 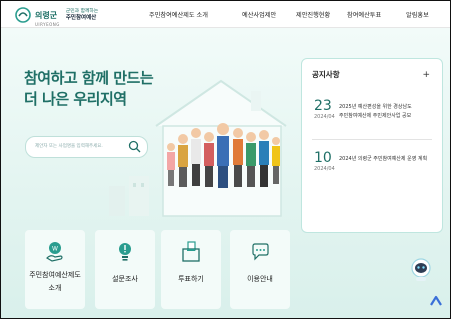 I want to click on chat-bubble-icon, so click(x=260, y=252).